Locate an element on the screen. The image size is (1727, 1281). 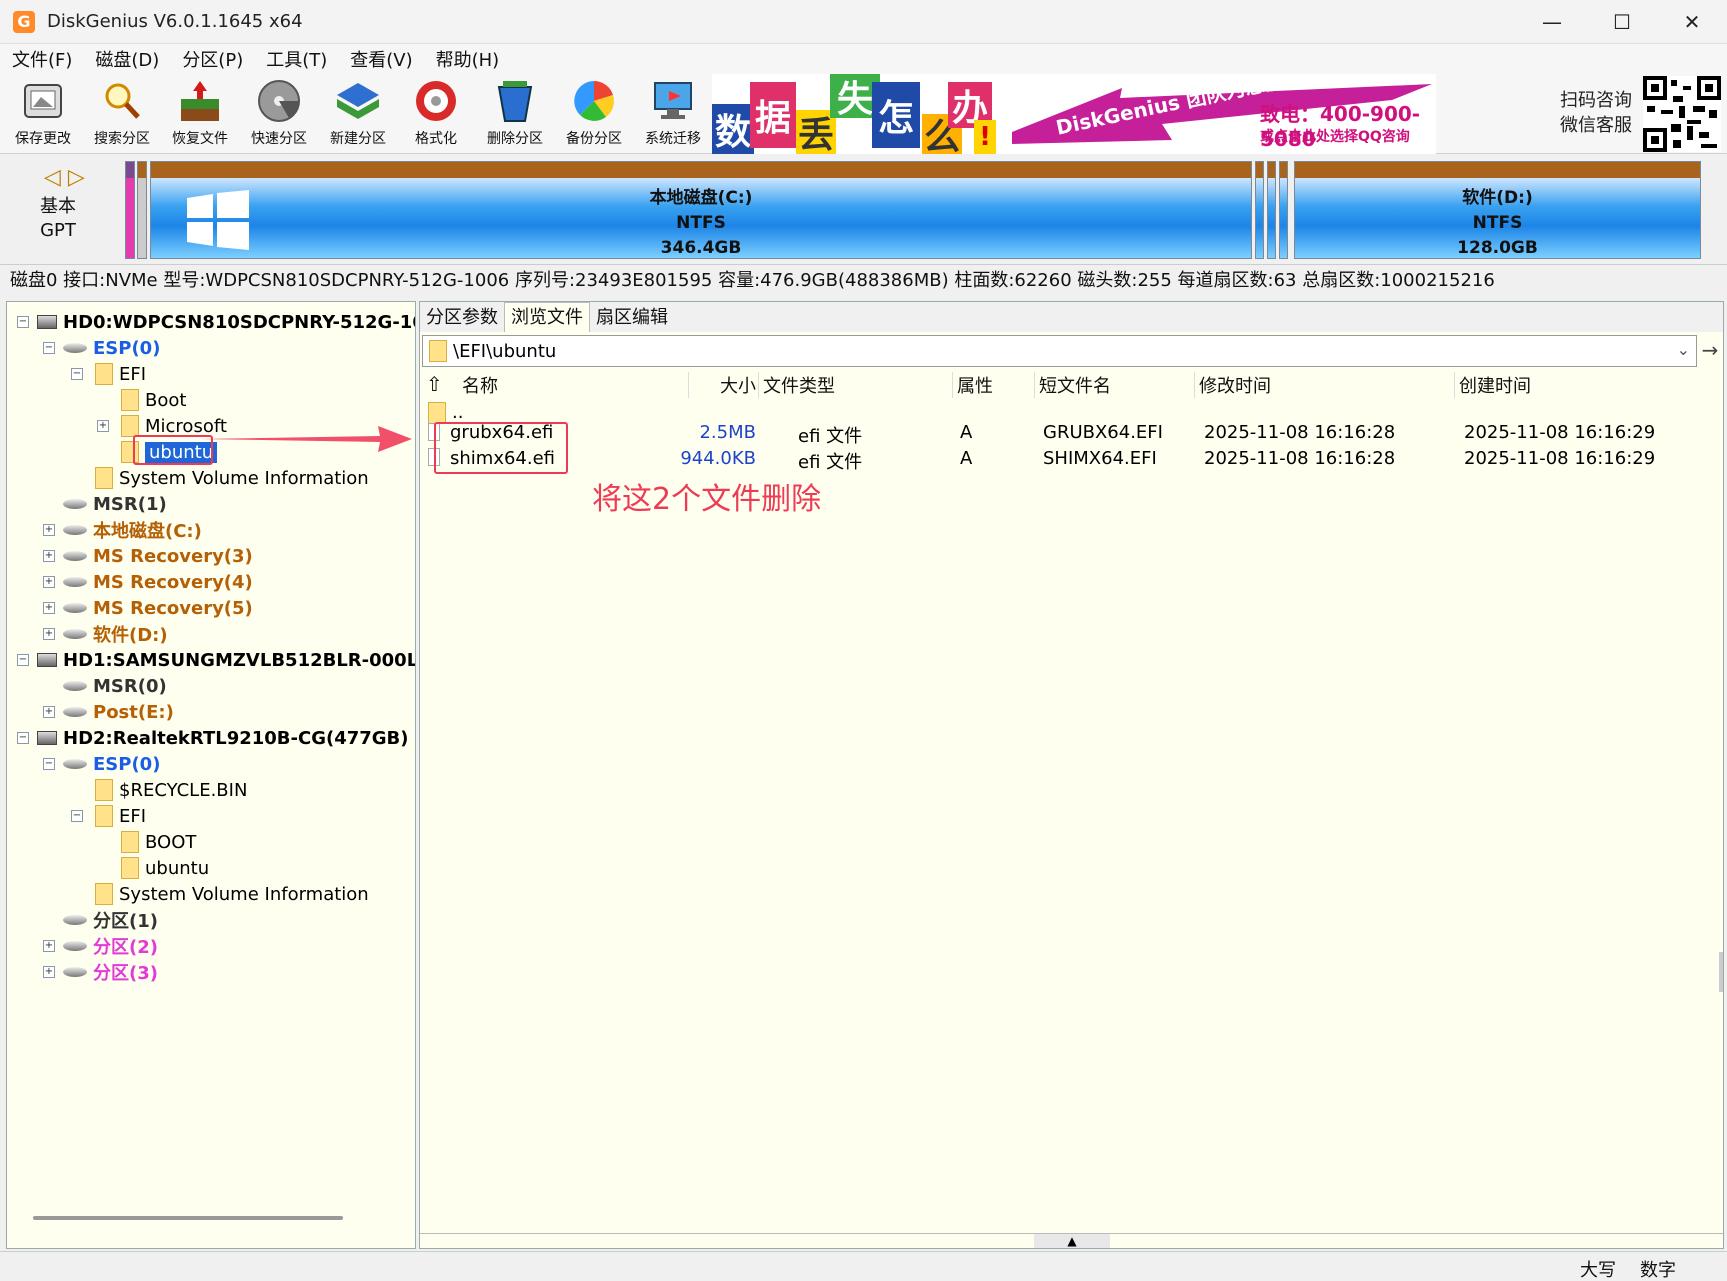
tree-item-partition: MSR(1) is located at coordinates (115, 504).